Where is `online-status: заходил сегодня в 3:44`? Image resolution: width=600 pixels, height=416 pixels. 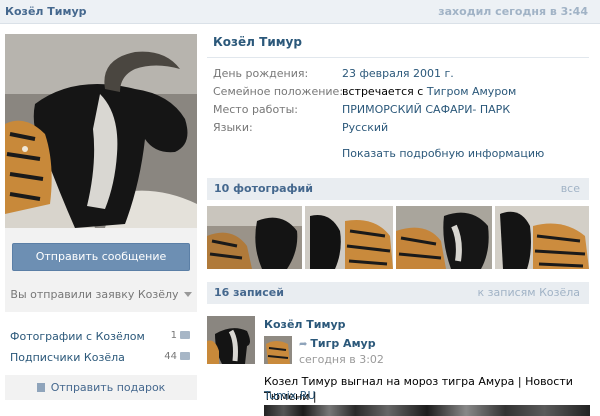 online-status: заходил сегодня в 3:44 is located at coordinates (513, 11).